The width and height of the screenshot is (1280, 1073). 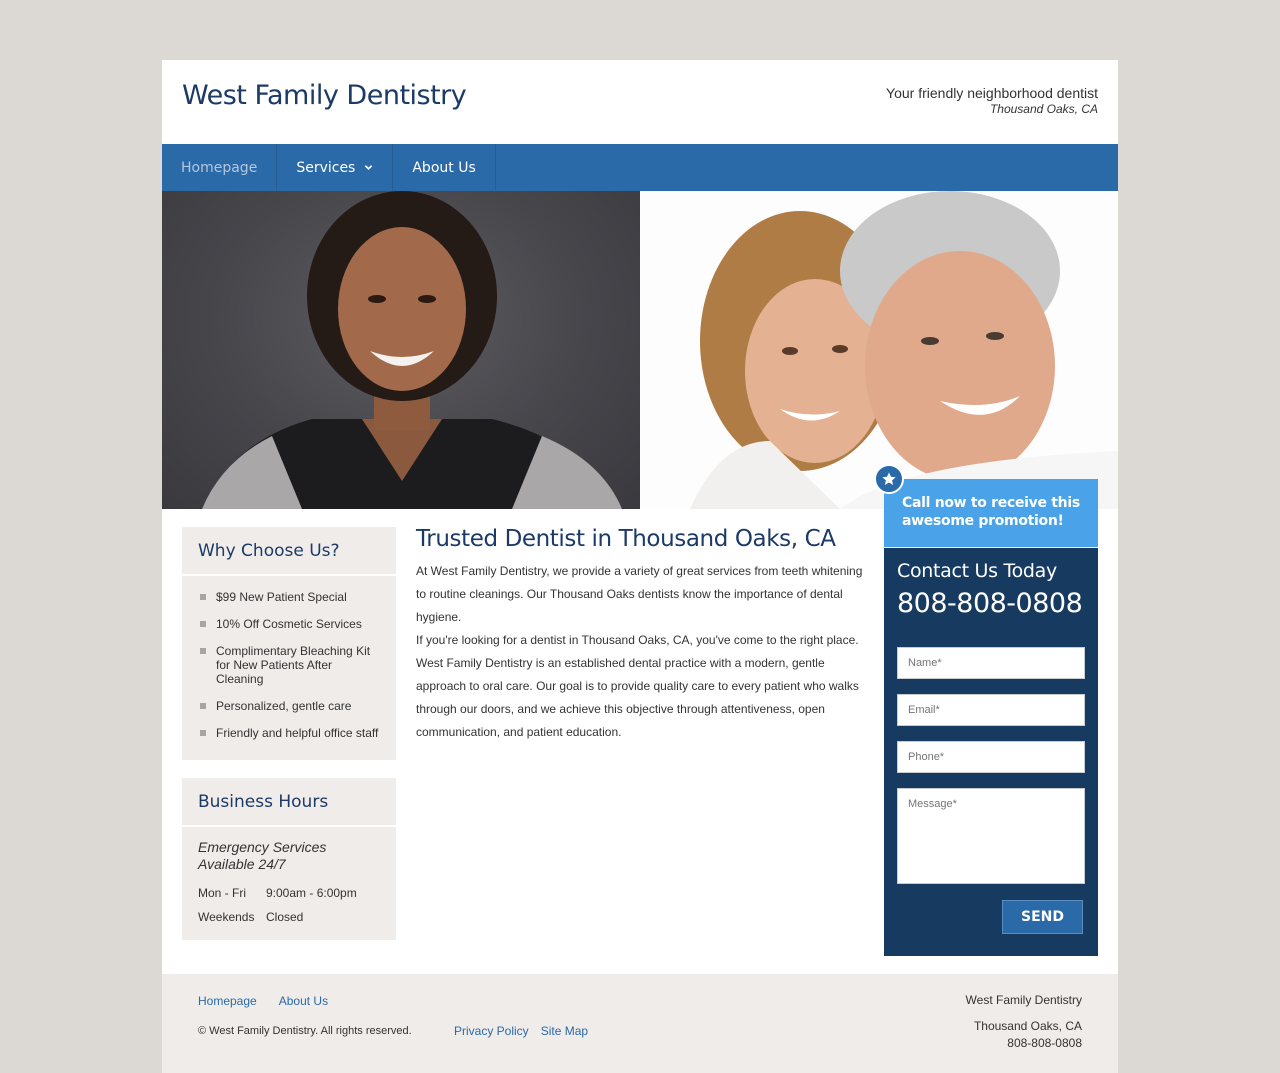 I want to click on name-input, so click(x=991, y=663).